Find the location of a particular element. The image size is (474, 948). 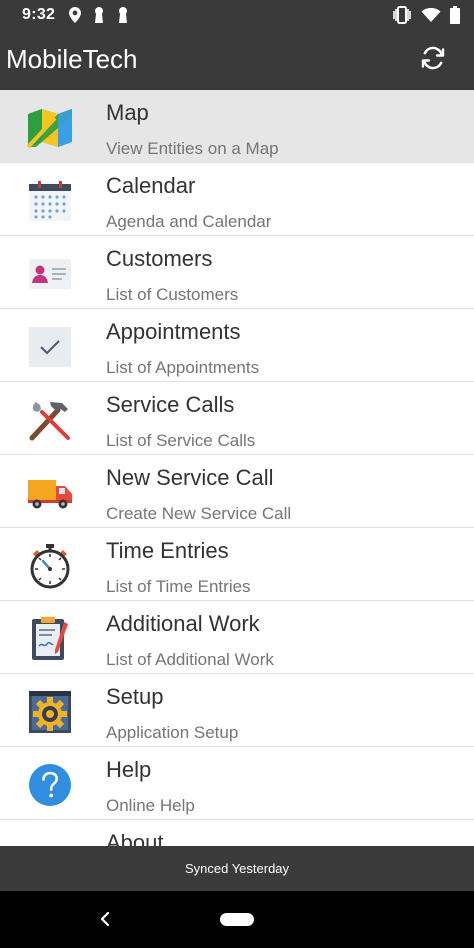

menu-item-calendar: Calendar Agenda and Calendar is located at coordinates (237, 199).